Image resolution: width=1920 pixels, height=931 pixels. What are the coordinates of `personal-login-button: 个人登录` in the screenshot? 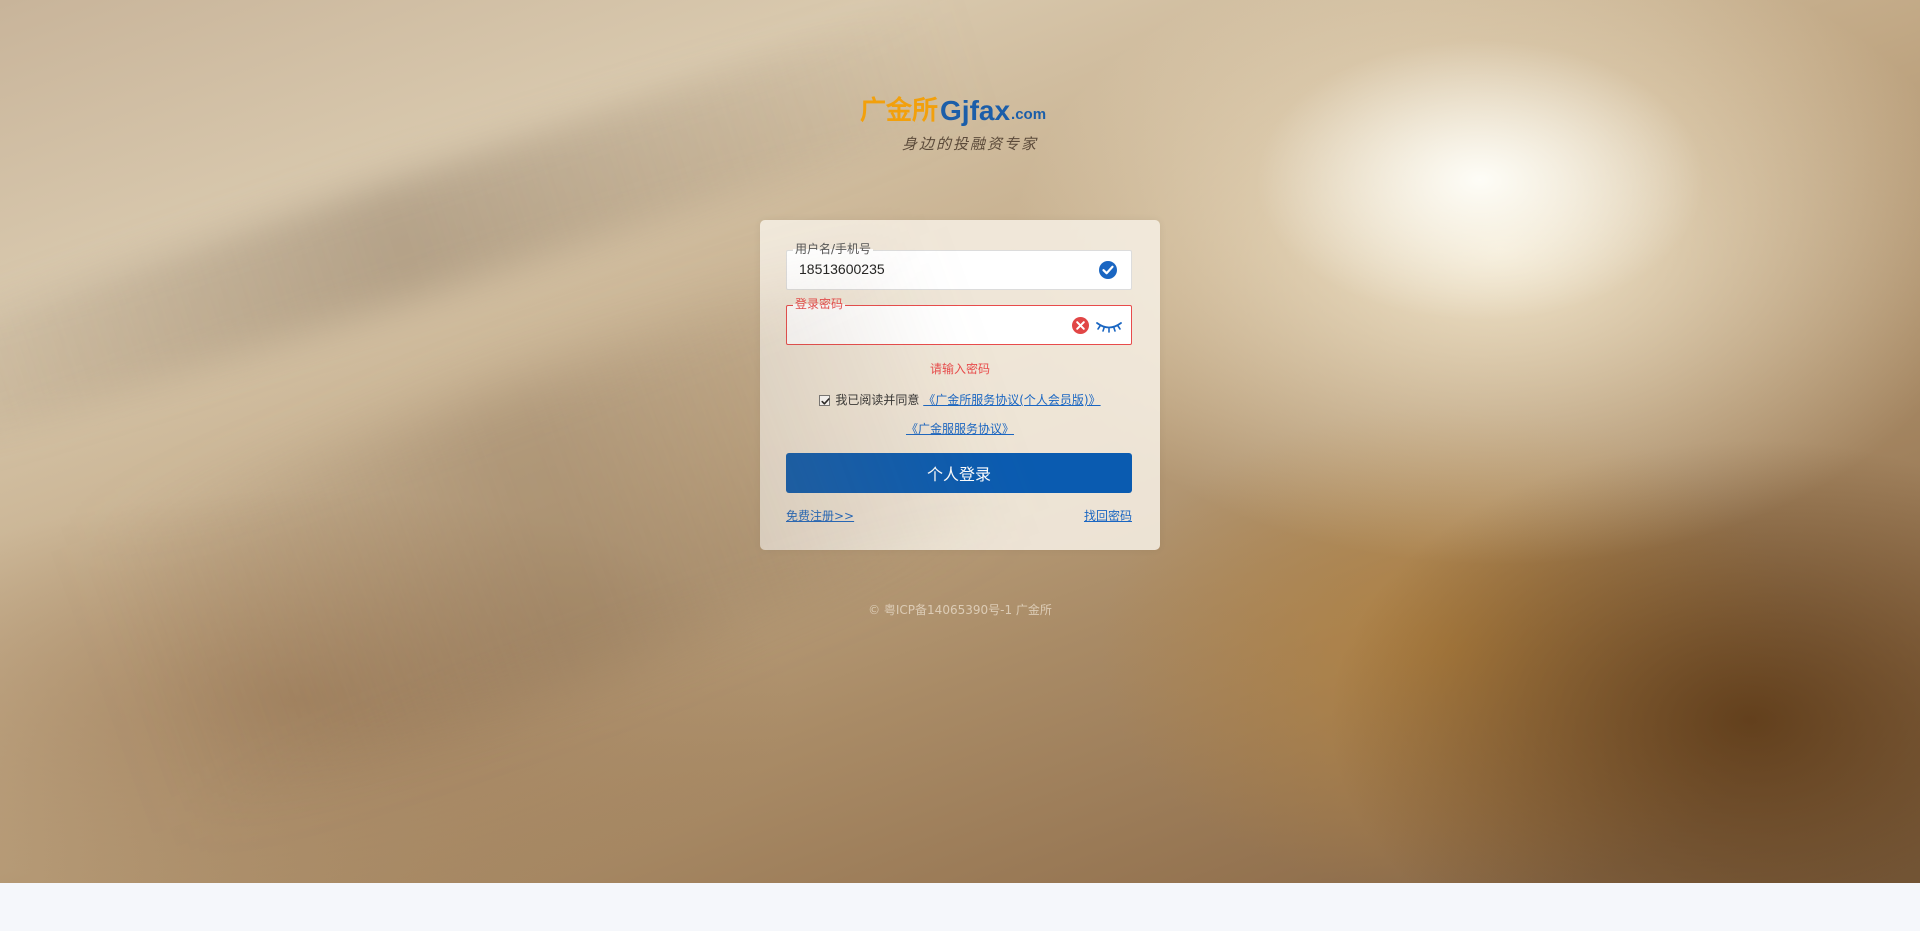 It's located at (959, 473).